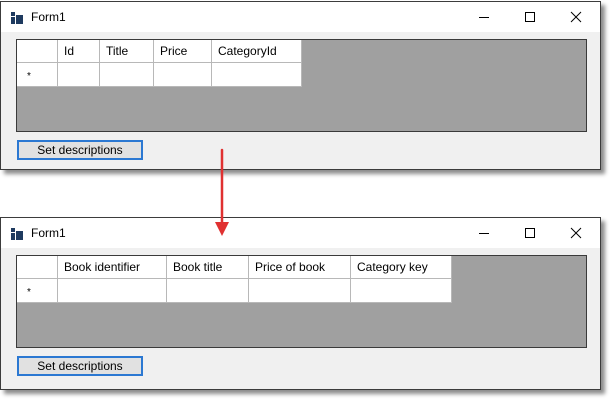  I want to click on column-header-row: Id Title Price CategoryId, so click(159, 51).